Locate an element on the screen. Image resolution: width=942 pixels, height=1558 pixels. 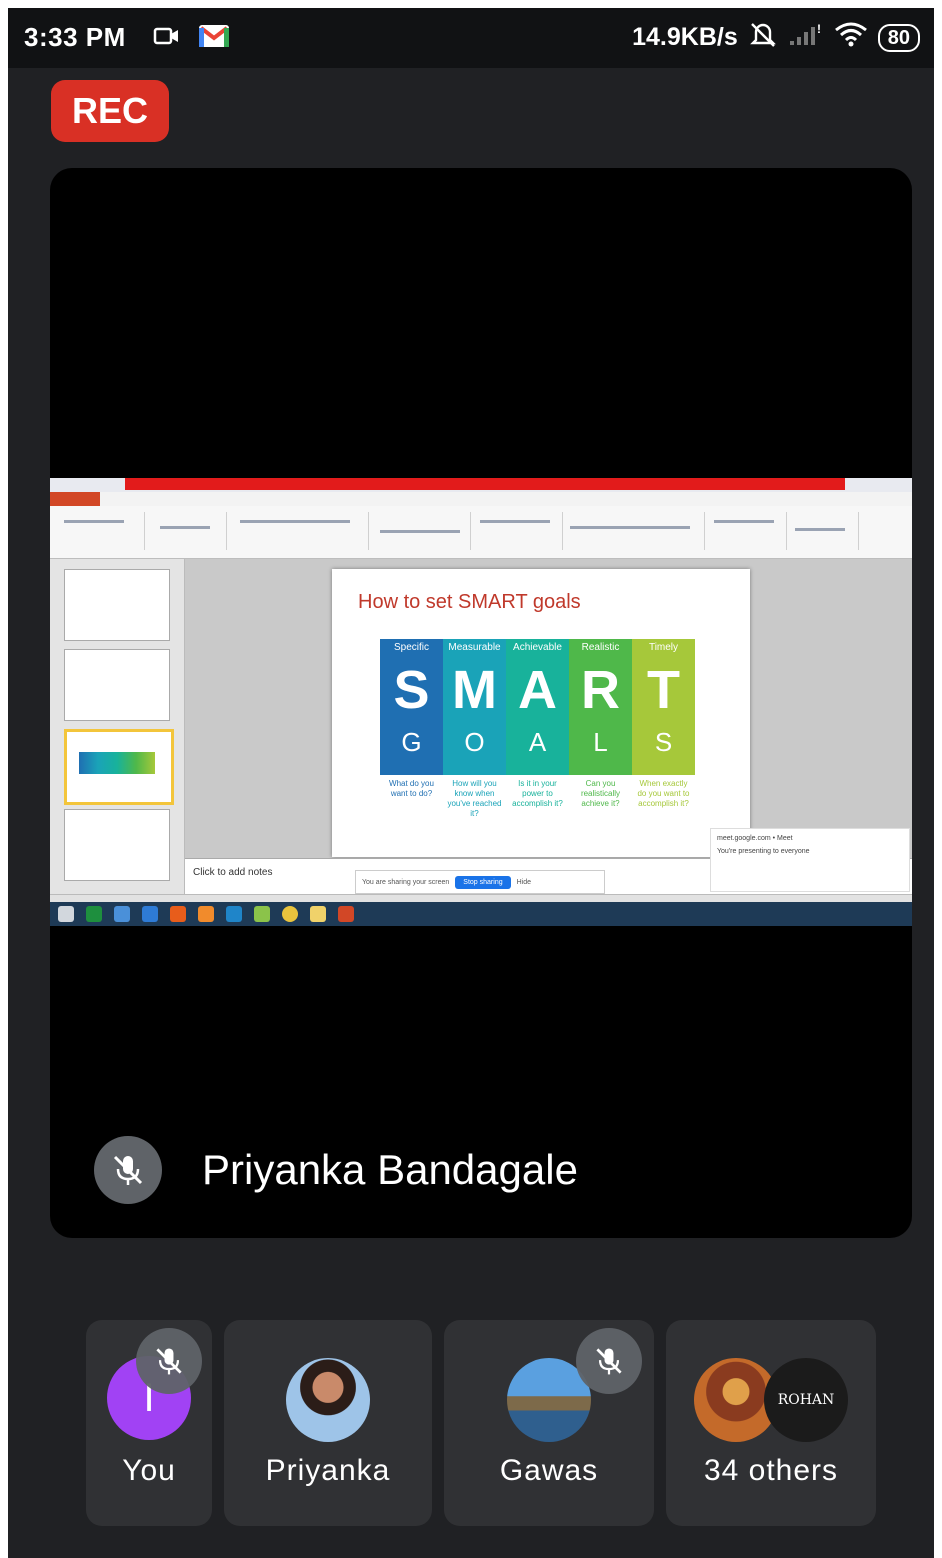
battery-icon: 80 is located at coordinates (898, 37).